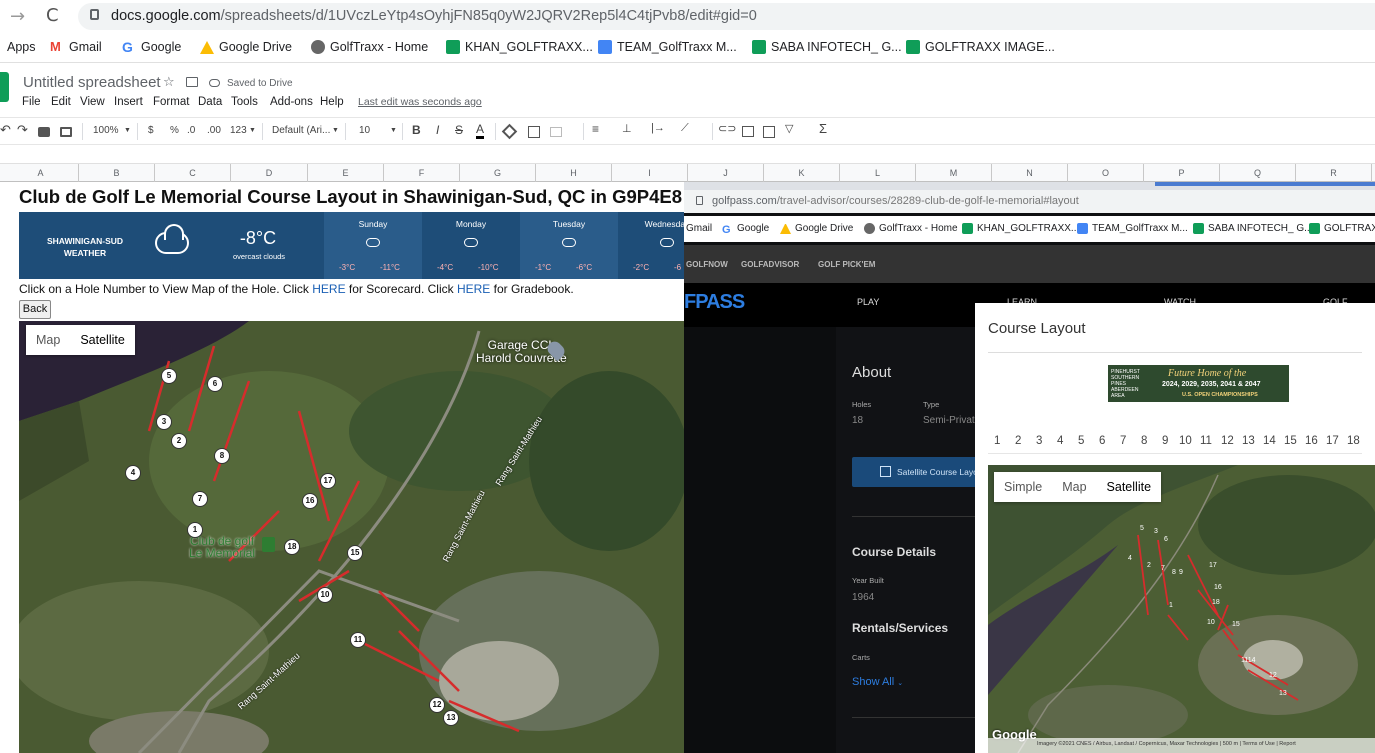 The image size is (1375, 753). What do you see at coordinates (1213, 565) in the screenshot?
I see `hole-label: 17` at bounding box center [1213, 565].